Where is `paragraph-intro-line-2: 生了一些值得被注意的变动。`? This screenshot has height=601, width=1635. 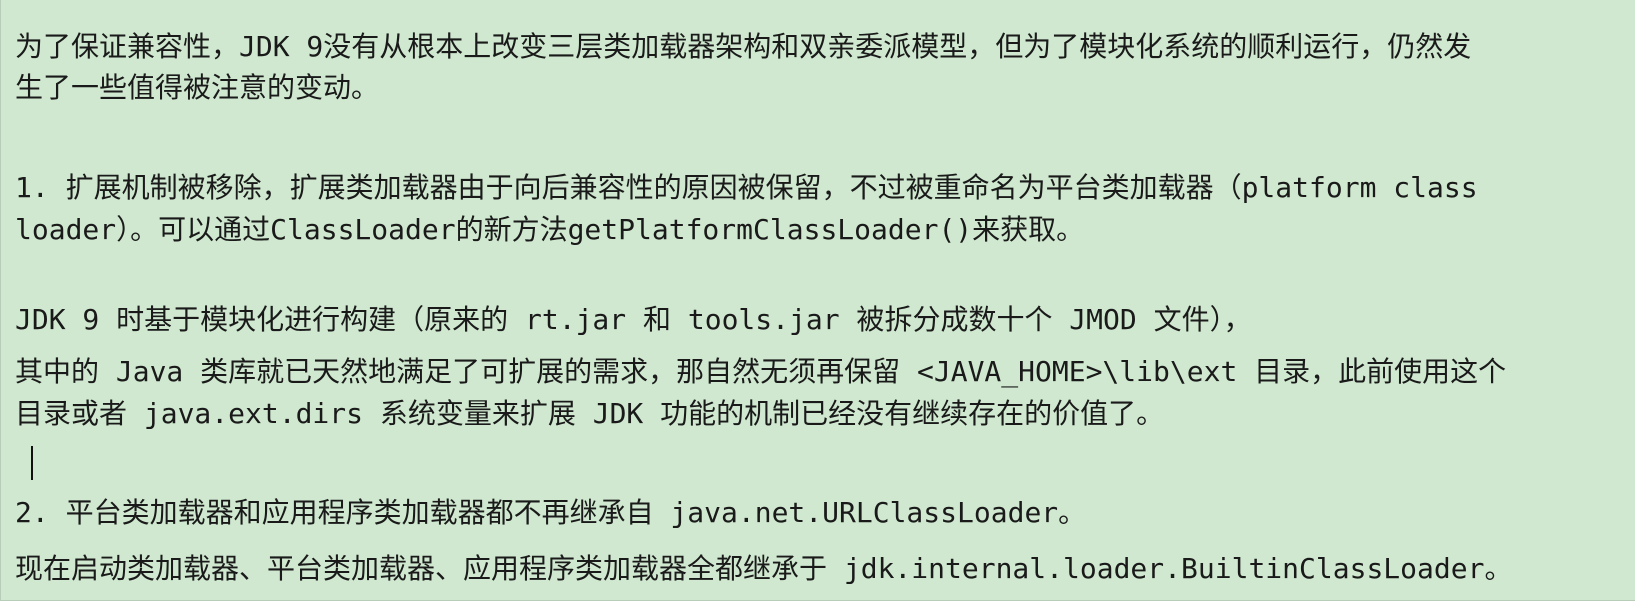 paragraph-intro-line-2: 生了一些值得被注意的变动。 is located at coordinates (197, 87).